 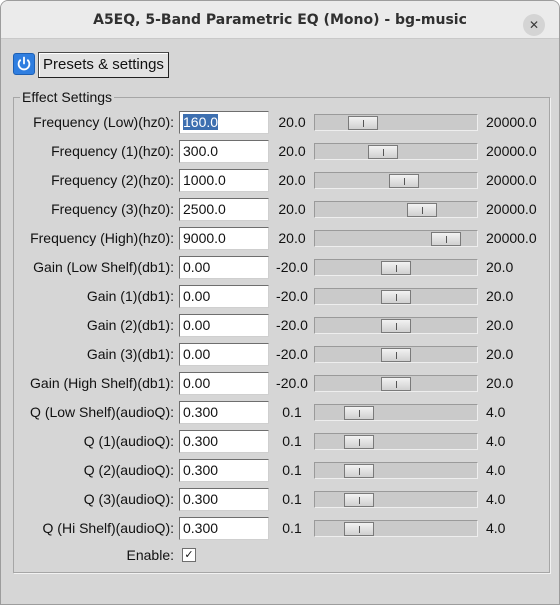 I want to click on parameter-label: Frequency (2)(hz0):, so click(x=112, y=180).